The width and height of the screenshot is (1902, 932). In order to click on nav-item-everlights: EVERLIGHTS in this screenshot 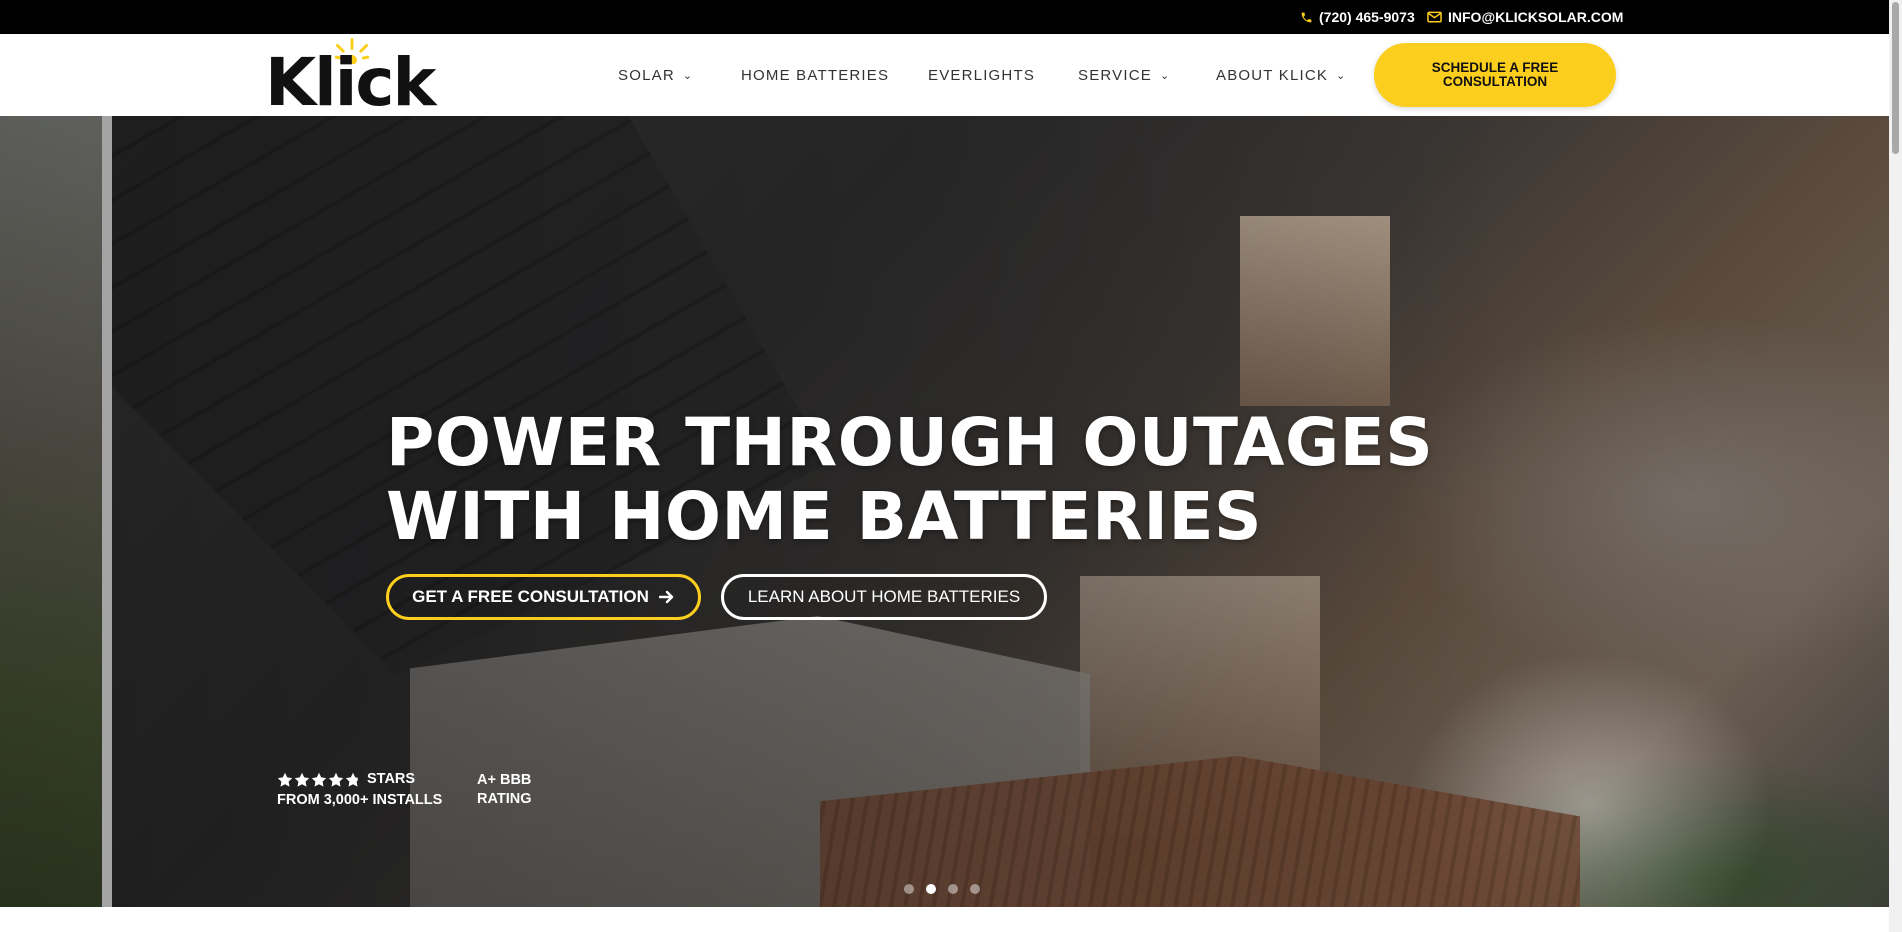, I will do `click(981, 75)`.